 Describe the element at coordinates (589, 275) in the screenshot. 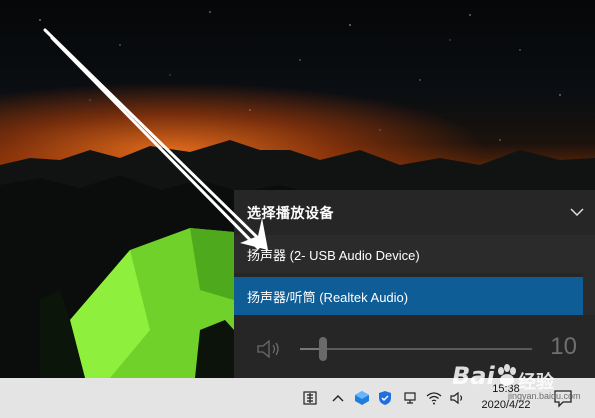

I see `device-list-scrollbar` at that location.